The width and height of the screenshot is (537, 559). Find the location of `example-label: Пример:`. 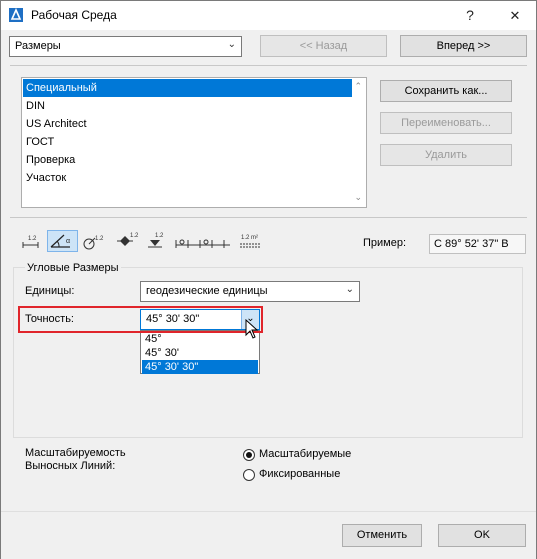

example-label: Пример: is located at coordinates (385, 243).